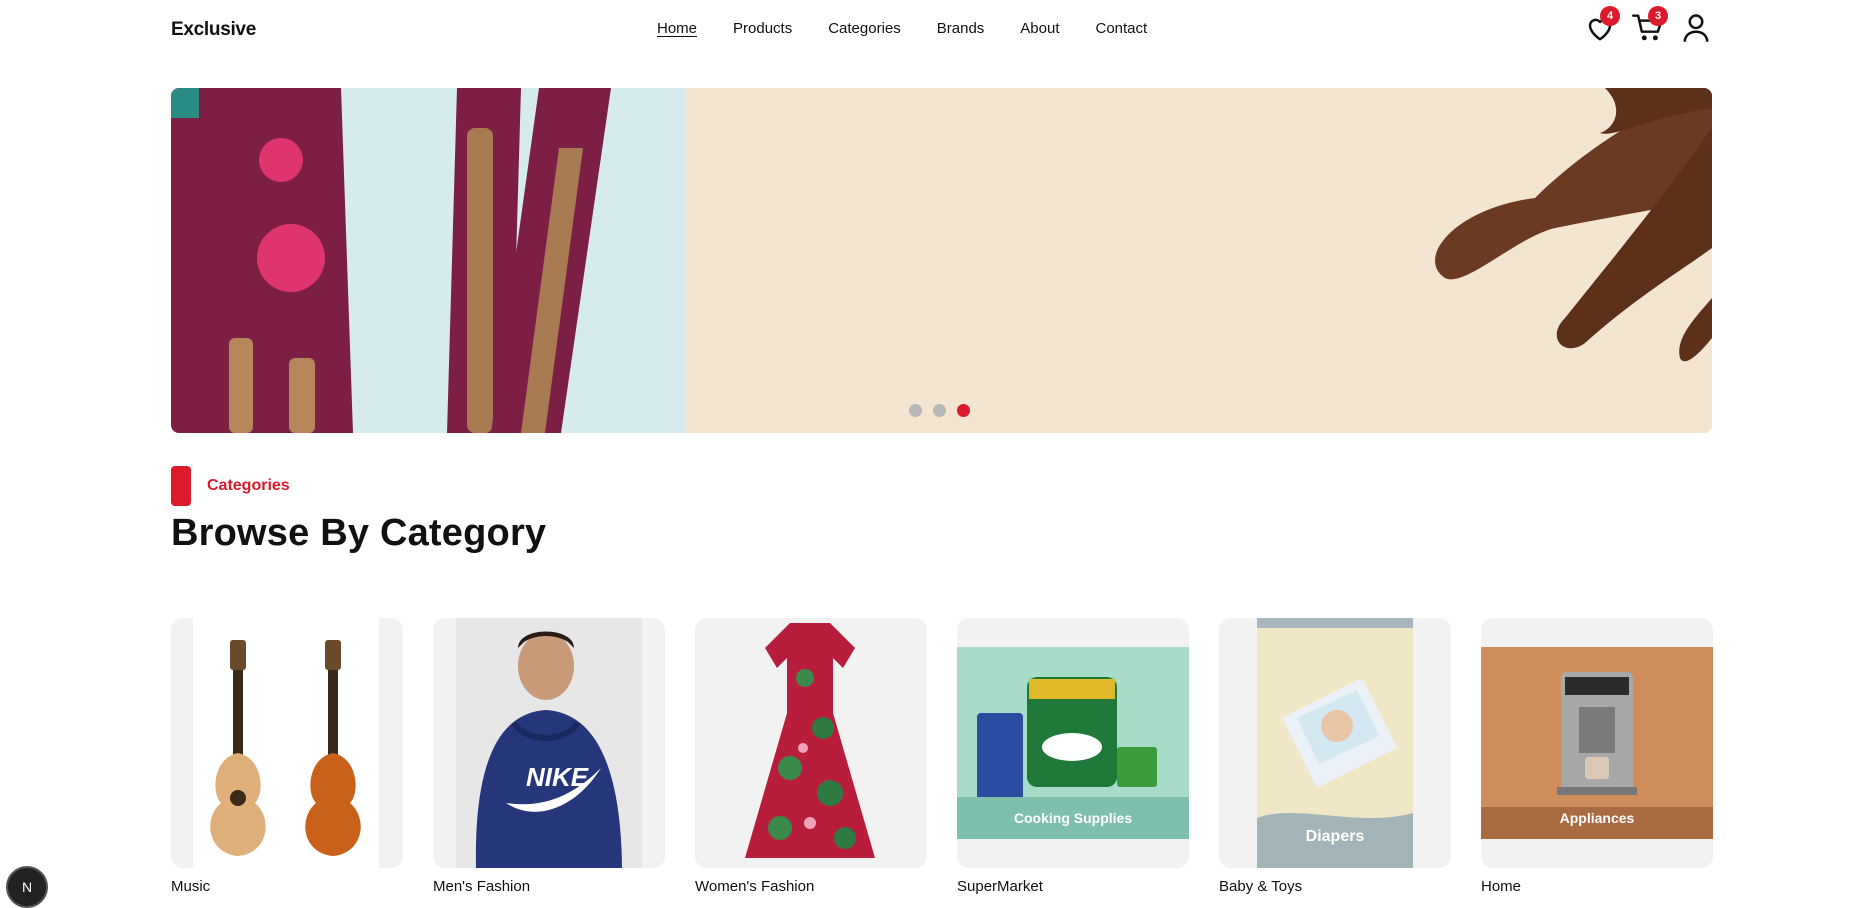 This screenshot has height=908, width=1854. Describe the element at coordinates (1073, 756) in the screenshot. I see `category-card-supermarket: Cooking Supplies SuperMarket` at that location.